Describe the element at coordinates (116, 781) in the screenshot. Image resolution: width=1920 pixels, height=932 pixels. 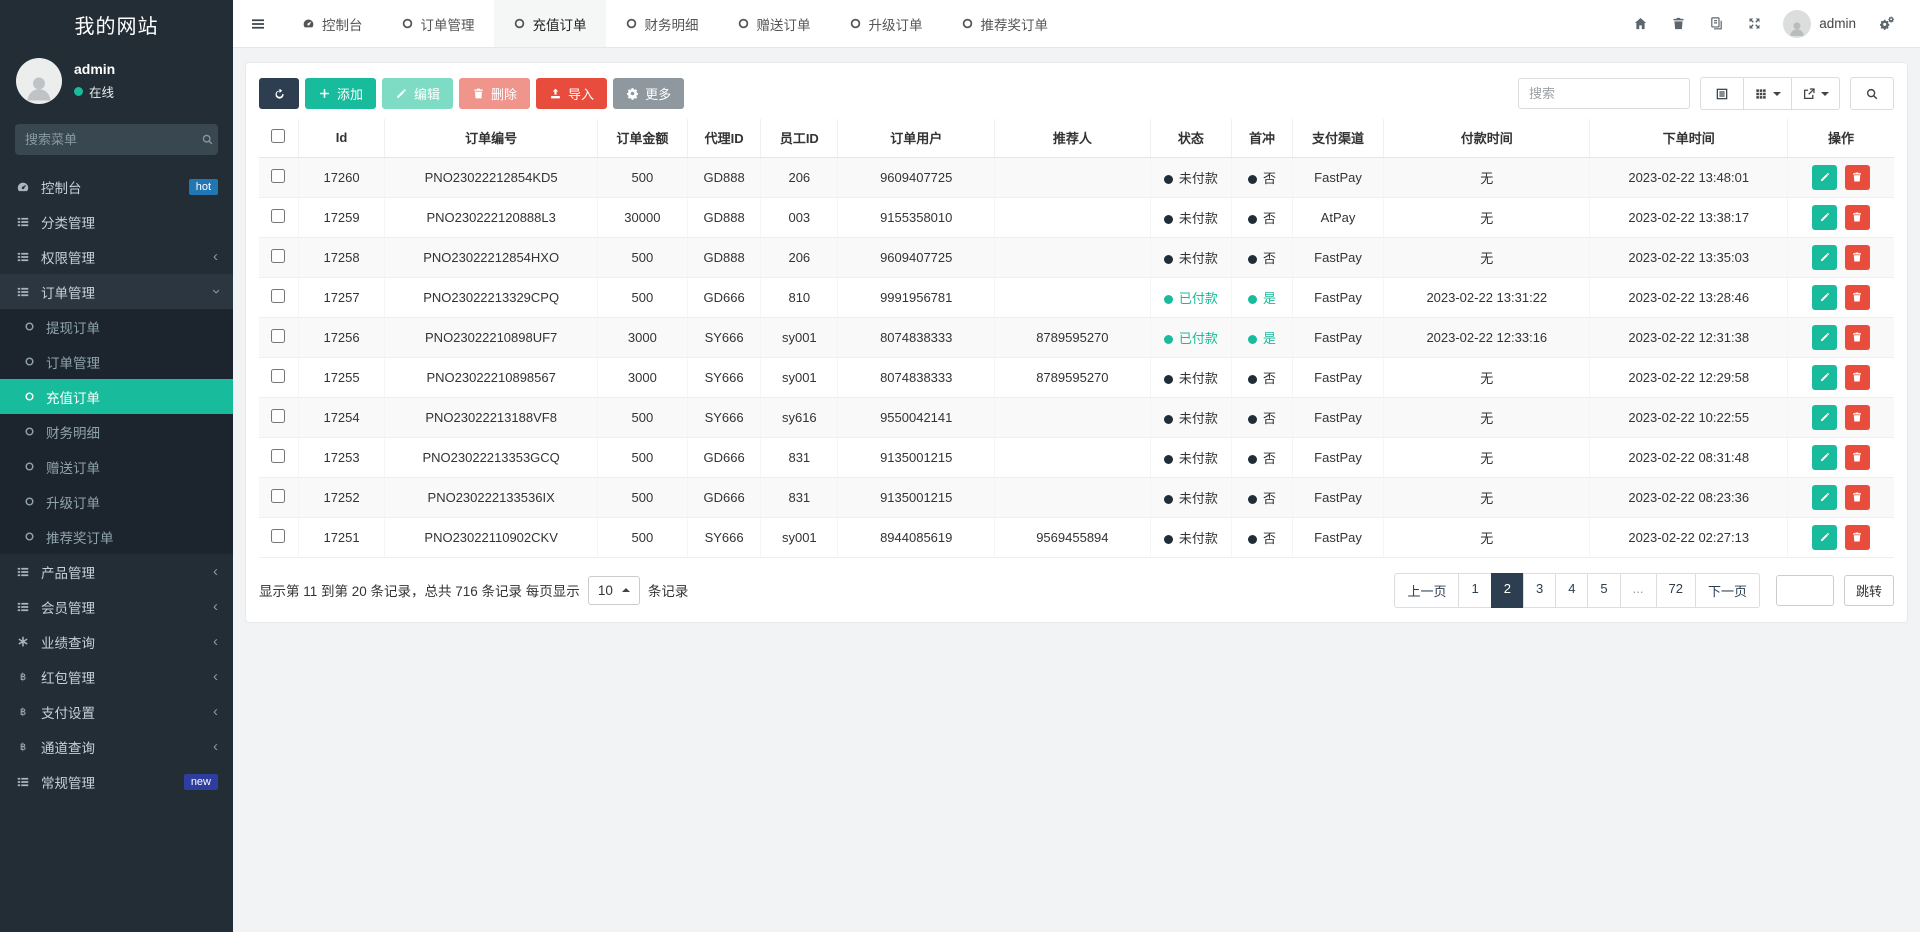
I see `sidebar-item-常规管理: 常规管理 new ‹` at that location.